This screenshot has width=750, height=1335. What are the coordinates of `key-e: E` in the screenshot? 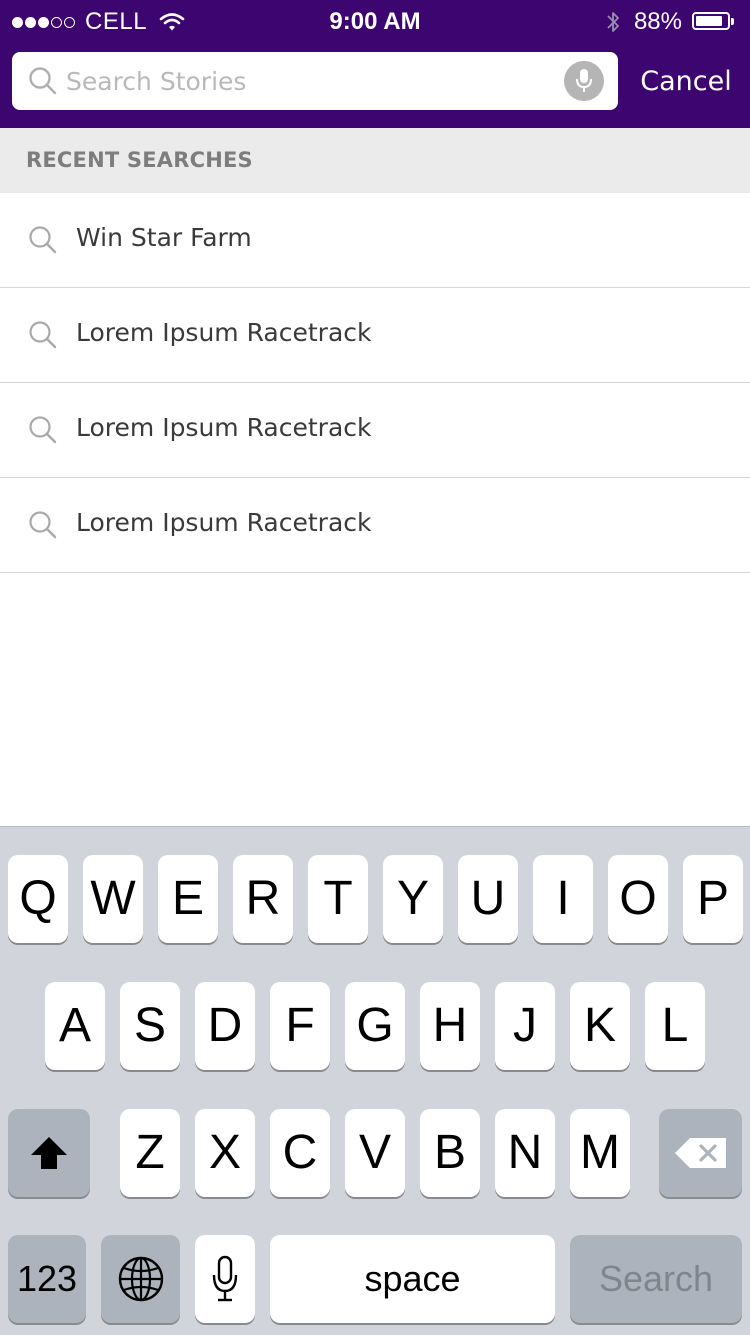 It's located at (188, 899).